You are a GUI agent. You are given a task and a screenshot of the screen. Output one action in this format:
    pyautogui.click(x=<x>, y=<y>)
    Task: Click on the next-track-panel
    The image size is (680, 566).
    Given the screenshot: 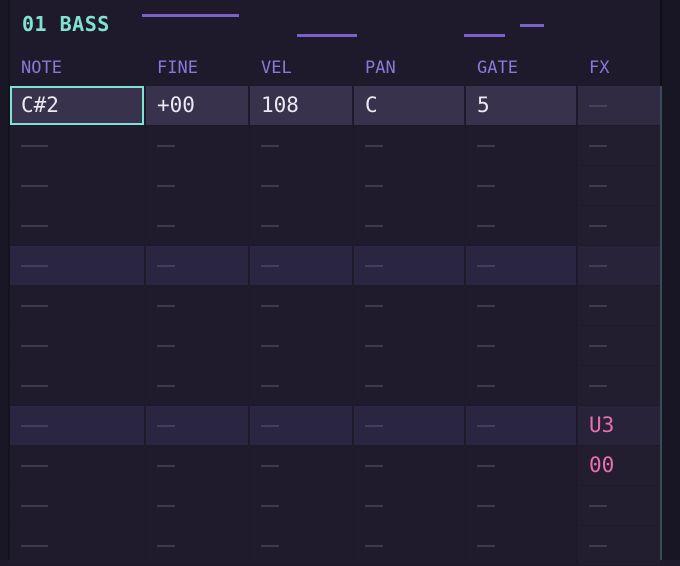 What is the action you would take?
    pyautogui.click(x=670, y=280)
    